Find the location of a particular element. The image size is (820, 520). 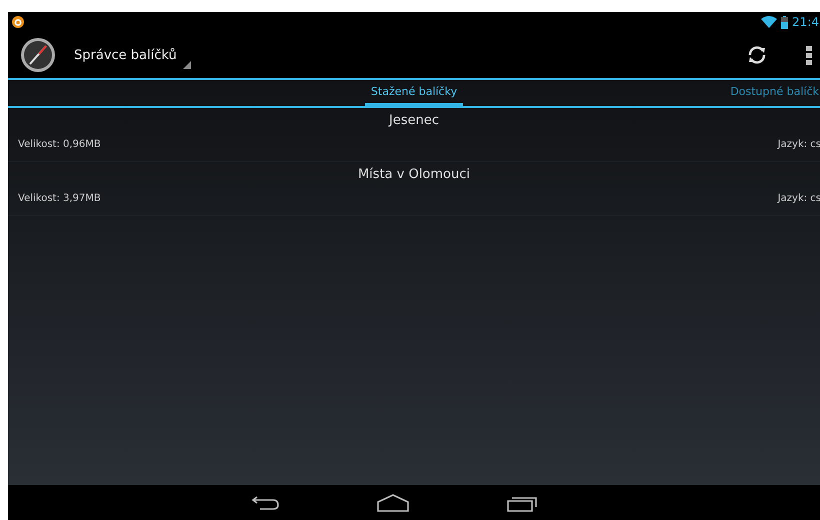

package-name: Jesenec is located at coordinates (414, 120).